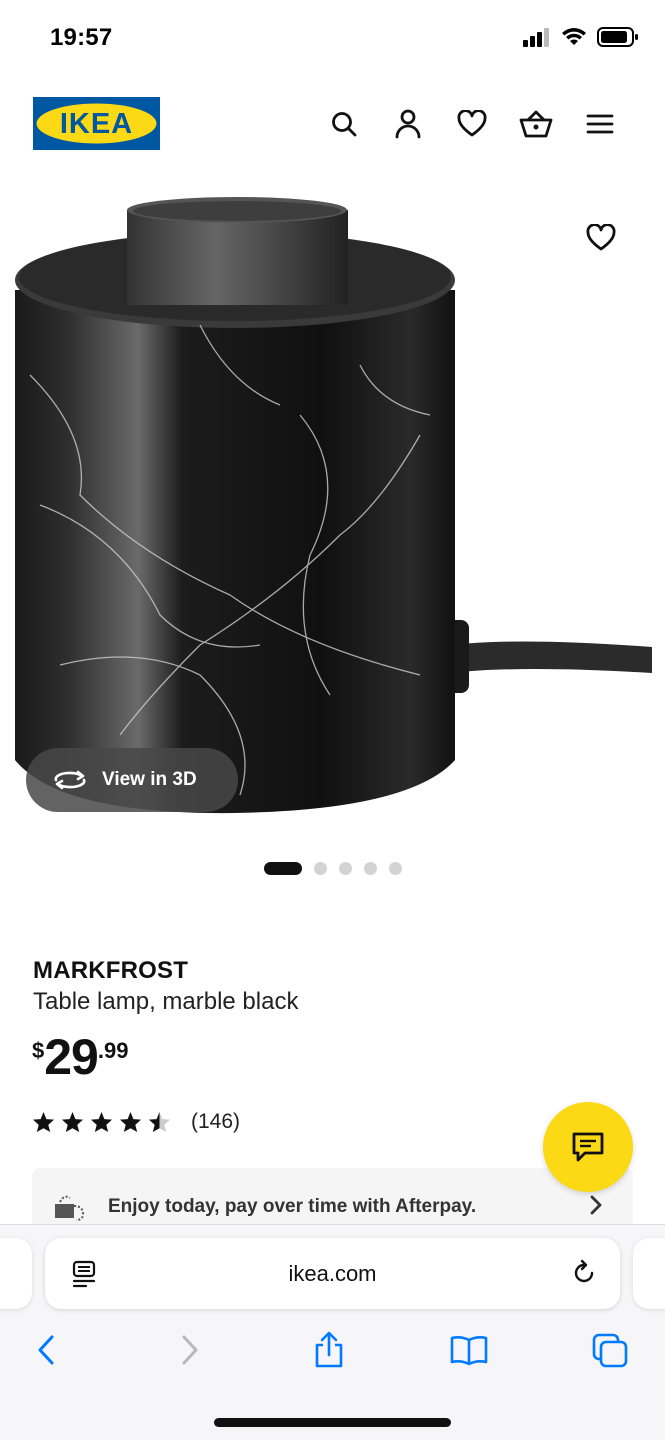  Describe the element at coordinates (649, 1273) in the screenshot. I see `next-tab-preview` at that location.